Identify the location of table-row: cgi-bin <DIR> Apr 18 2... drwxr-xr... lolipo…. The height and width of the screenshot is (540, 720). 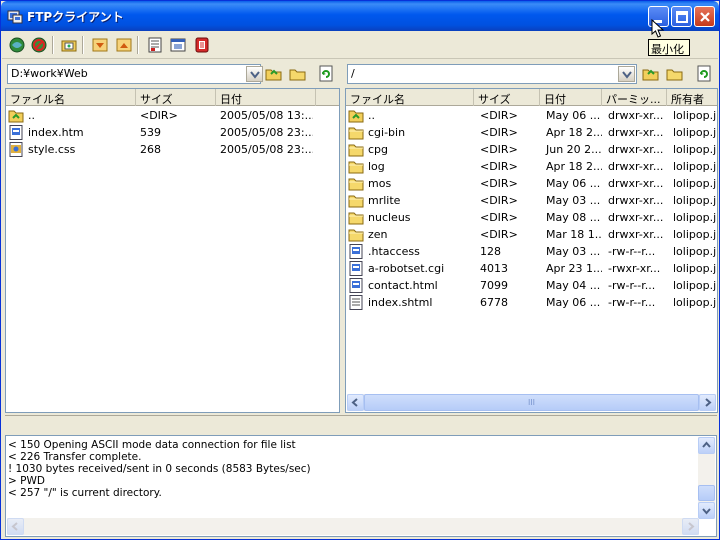
(531, 132).